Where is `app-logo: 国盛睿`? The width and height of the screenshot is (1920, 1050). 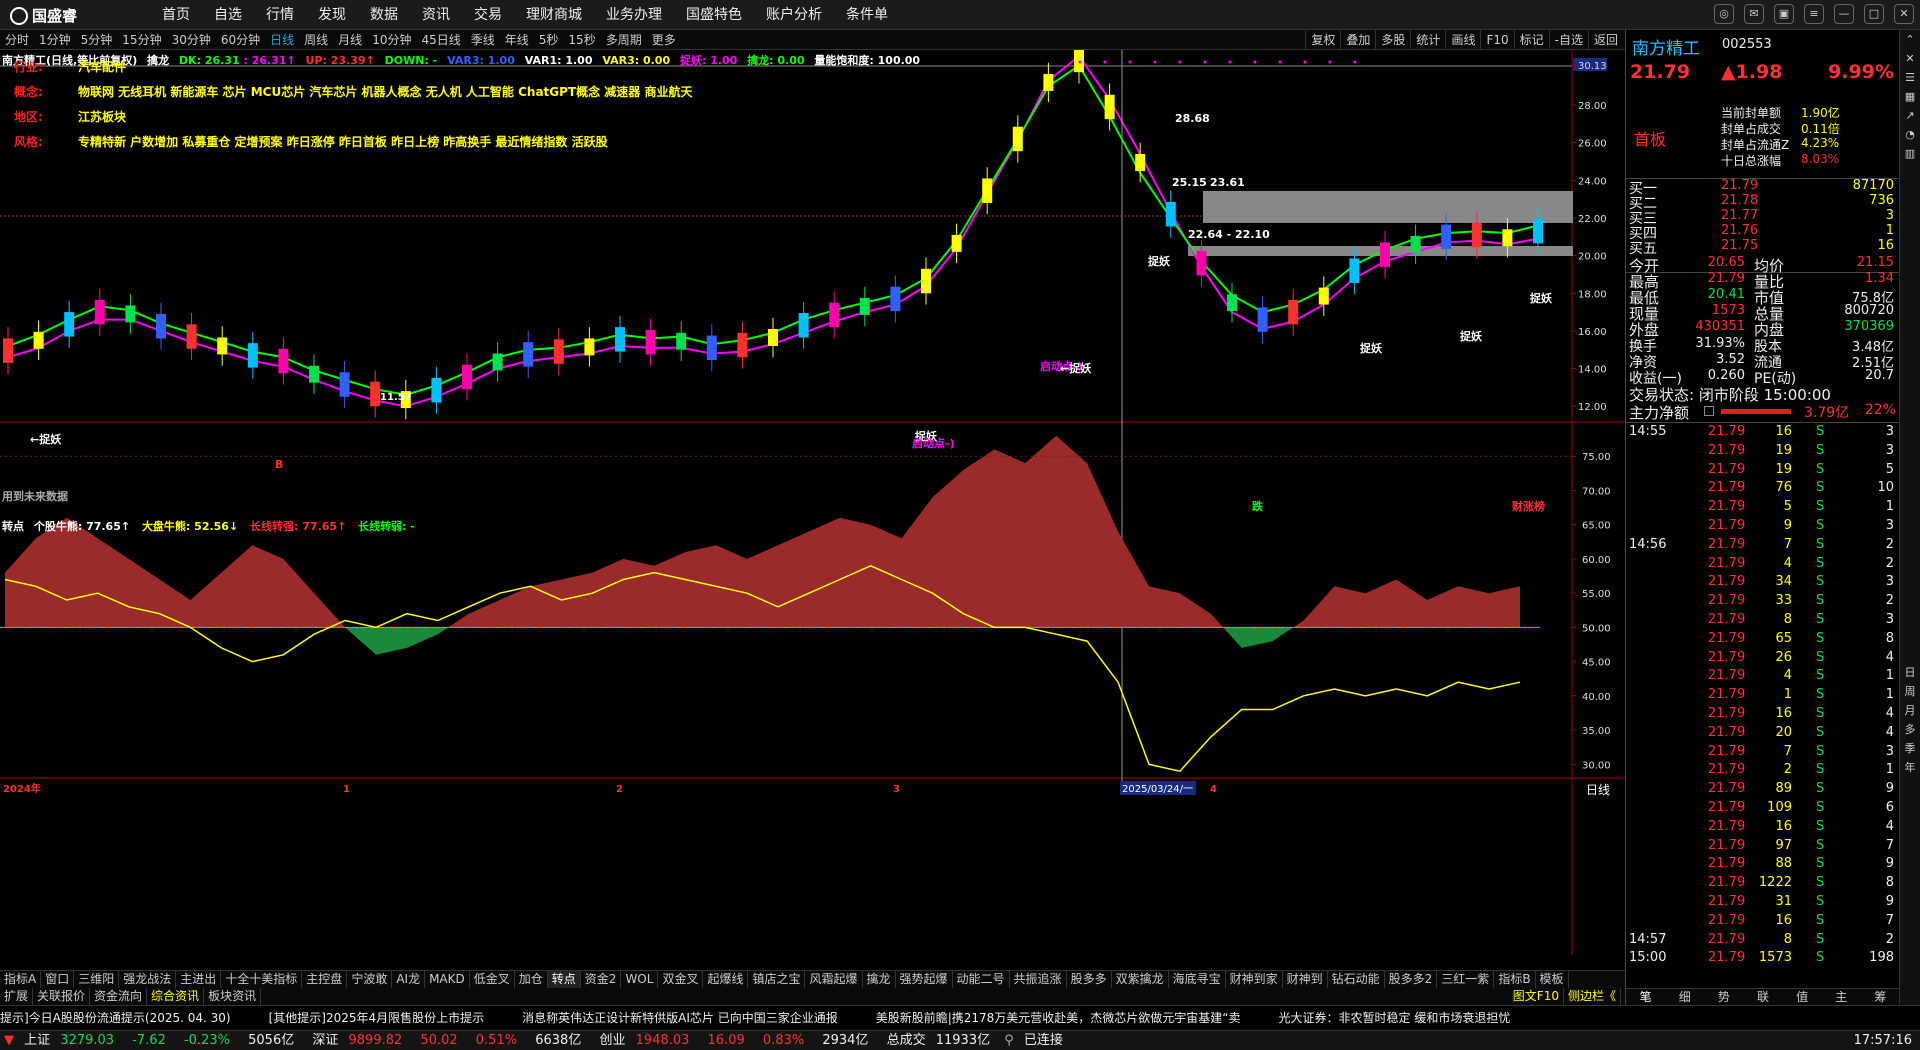 app-logo: 国盛睿 is located at coordinates (43, 15).